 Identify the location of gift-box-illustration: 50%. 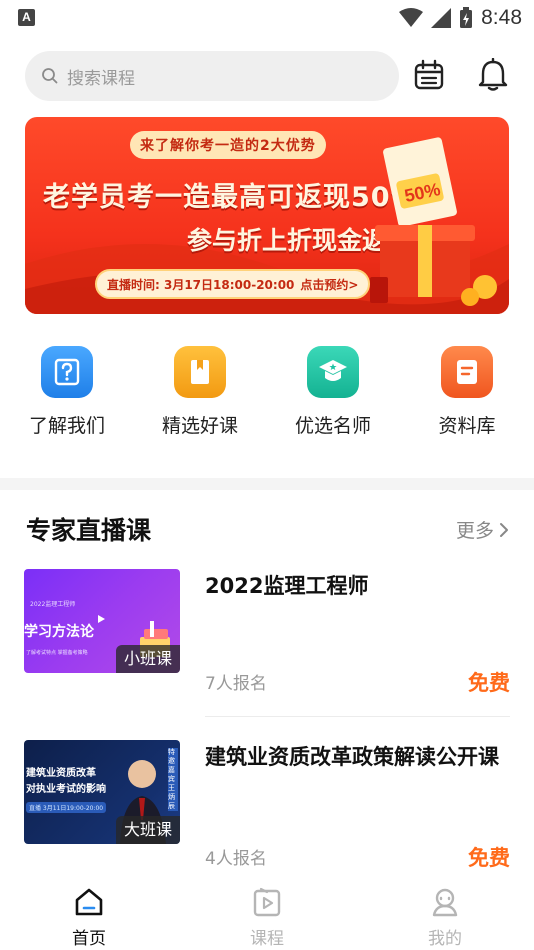
(433, 221).